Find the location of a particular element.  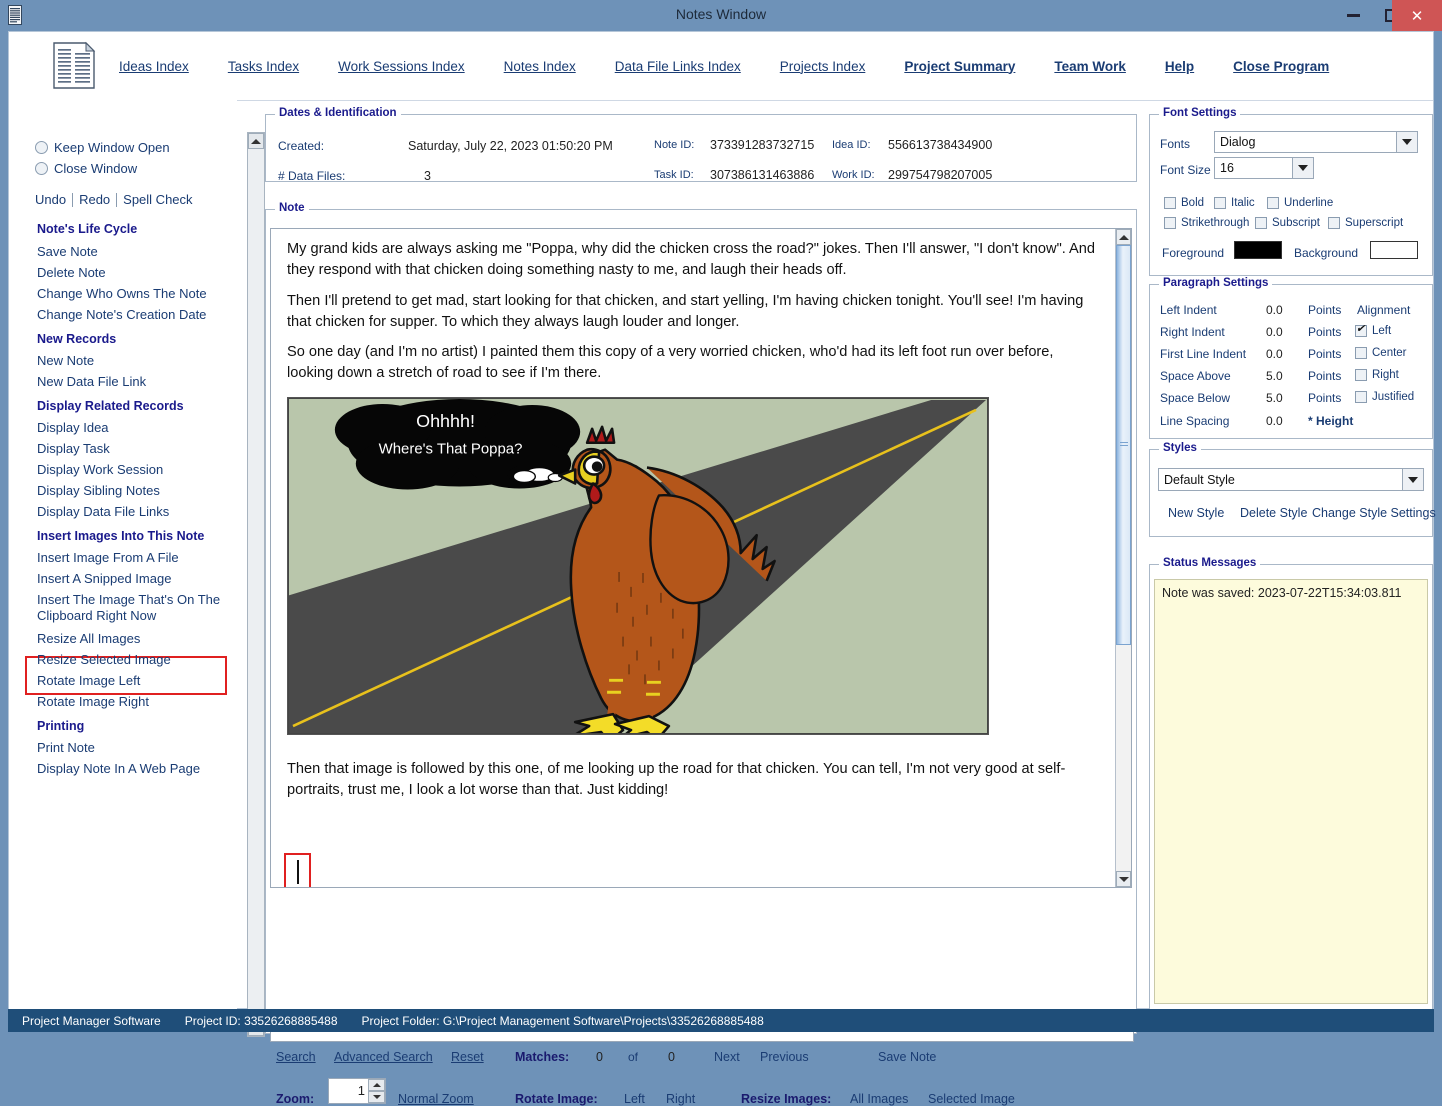

checkbox-subscript: Subscript is located at coordinates (1287, 223).